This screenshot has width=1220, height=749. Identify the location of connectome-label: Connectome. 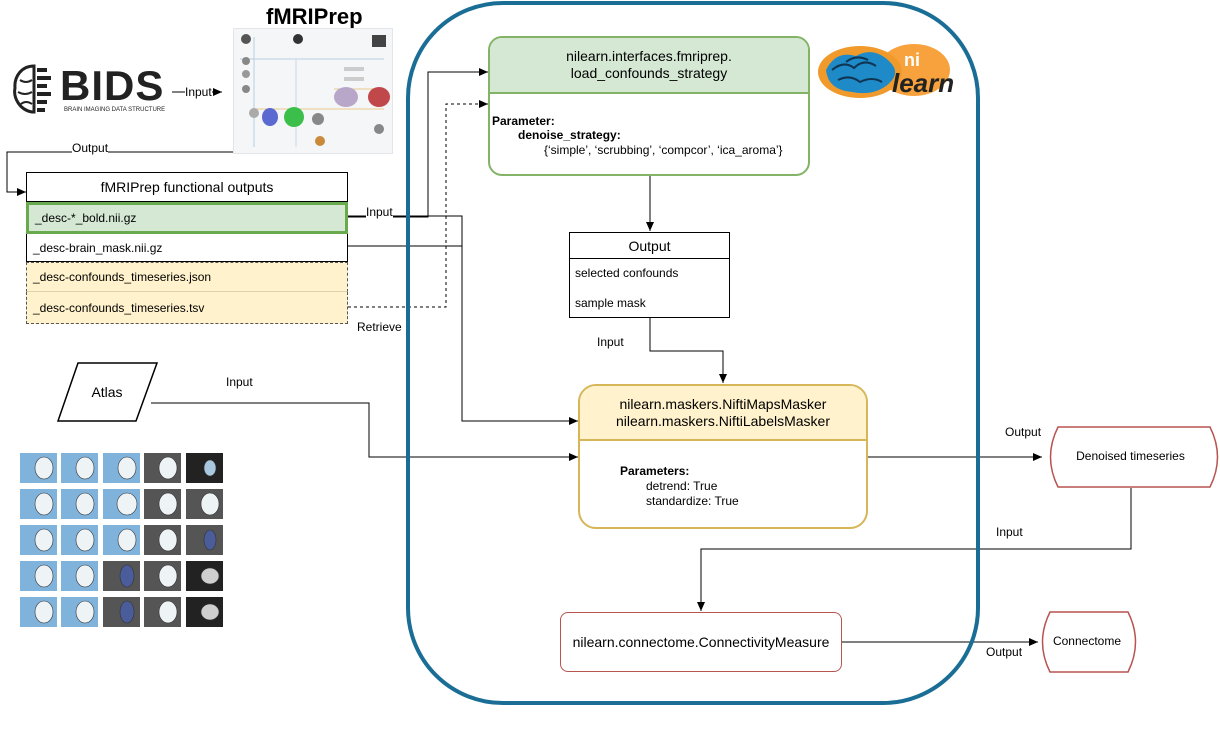
(1087, 641).